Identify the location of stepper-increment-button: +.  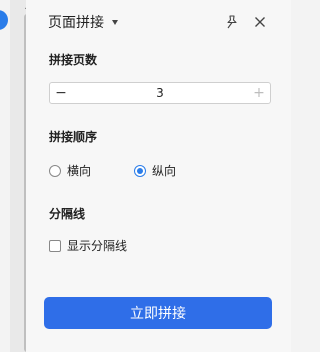
(259, 93).